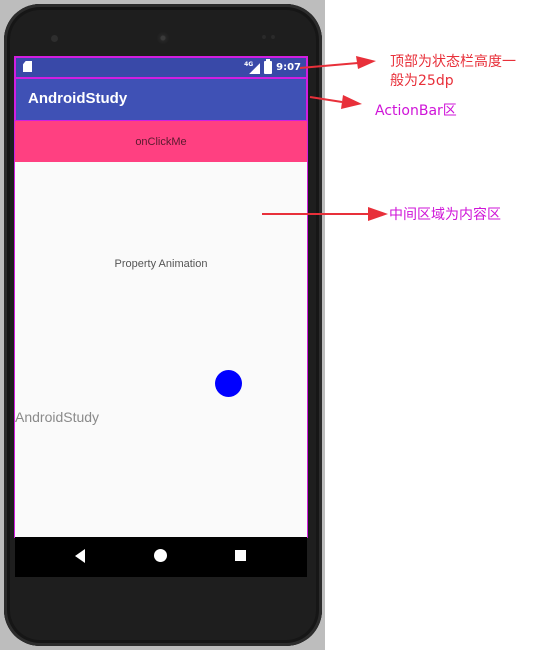  What do you see at coordinates (453, 62) in the screenshot?
I see `status-bar-annotation-line1: 顶部为状态栏高度一` at bounding box center [453, 62].